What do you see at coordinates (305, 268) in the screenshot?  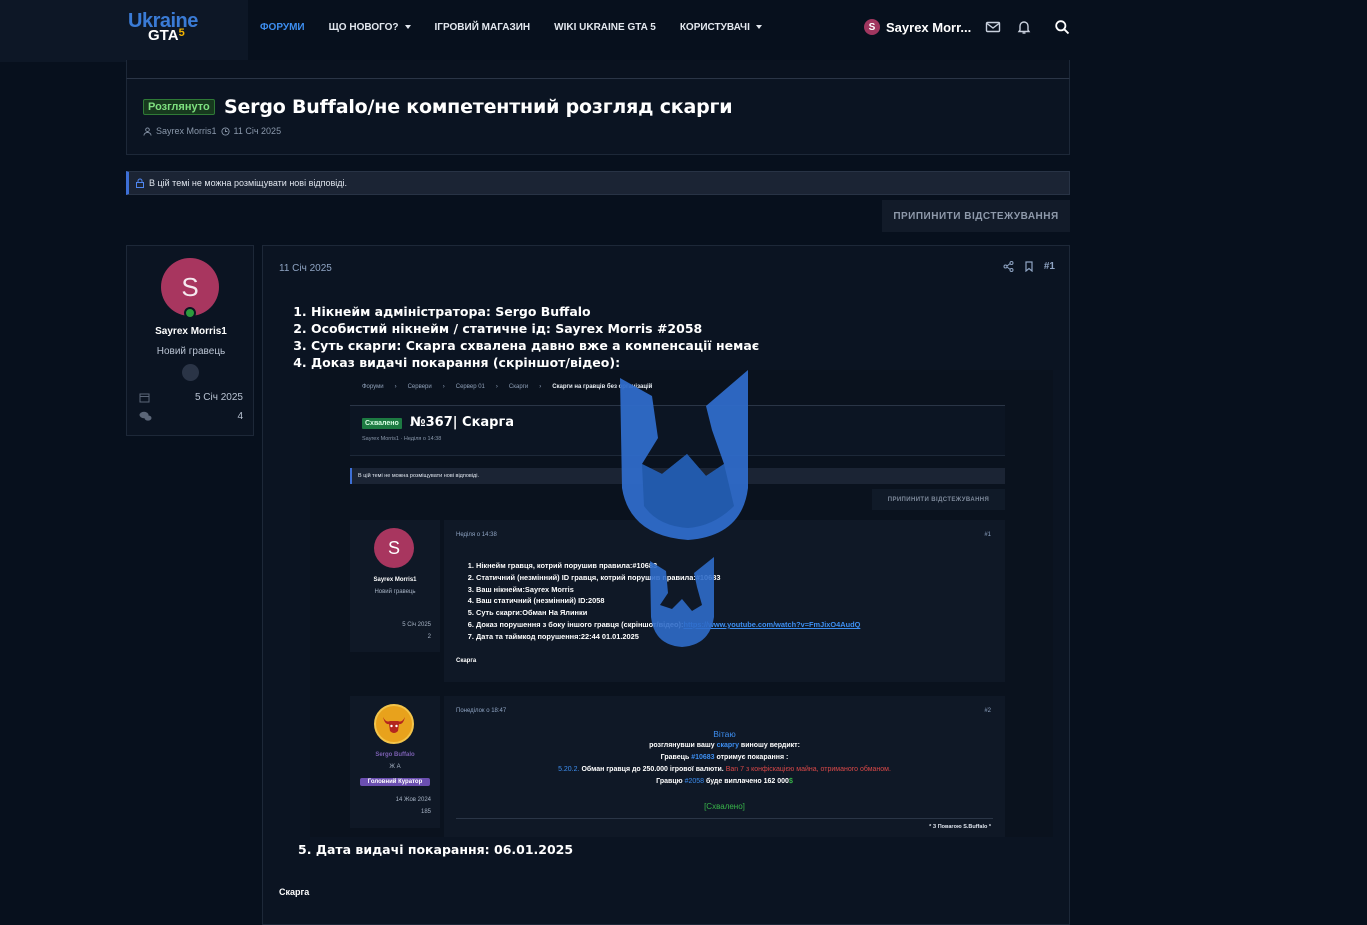 I see `post-date: 11 Січ 2025` at bounding box center [305, 268].